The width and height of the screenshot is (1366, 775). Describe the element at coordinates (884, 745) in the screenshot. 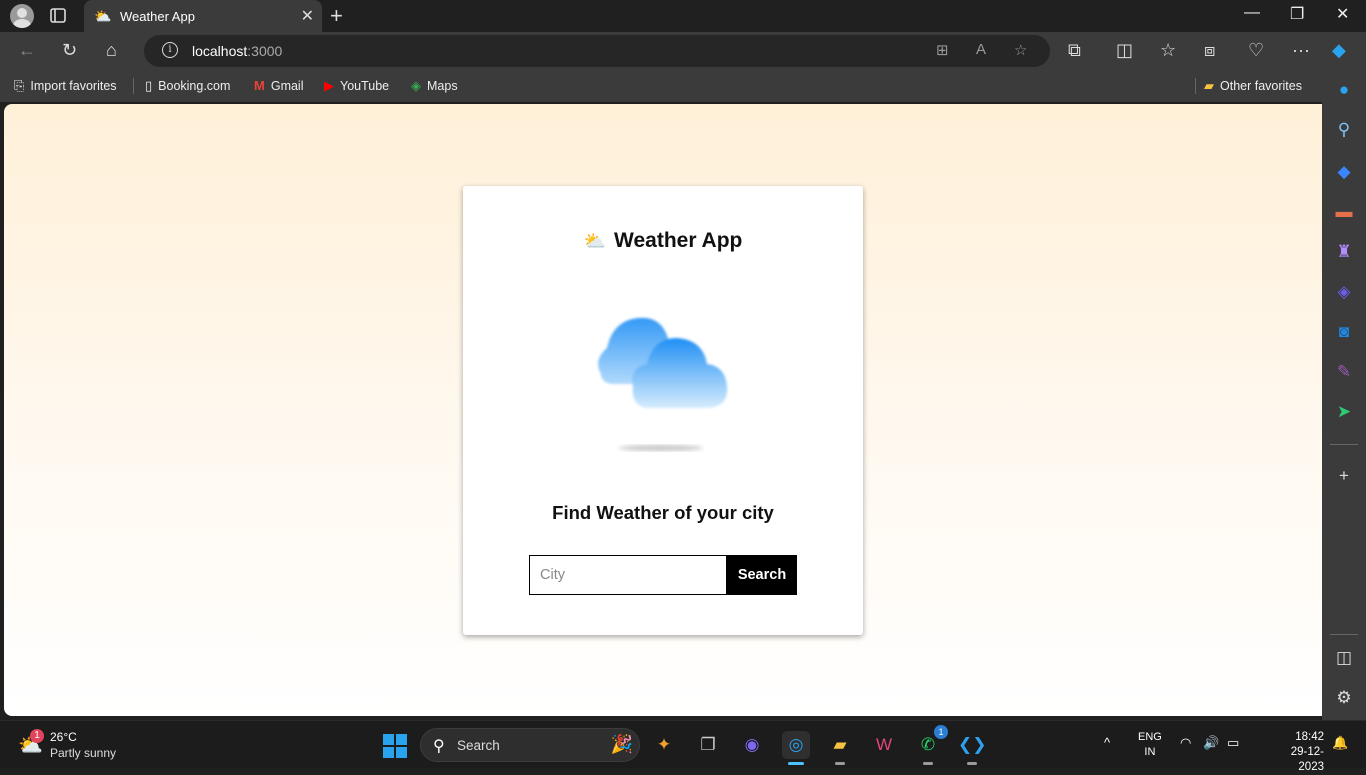

I see `wps-office-icon: W` at that location.